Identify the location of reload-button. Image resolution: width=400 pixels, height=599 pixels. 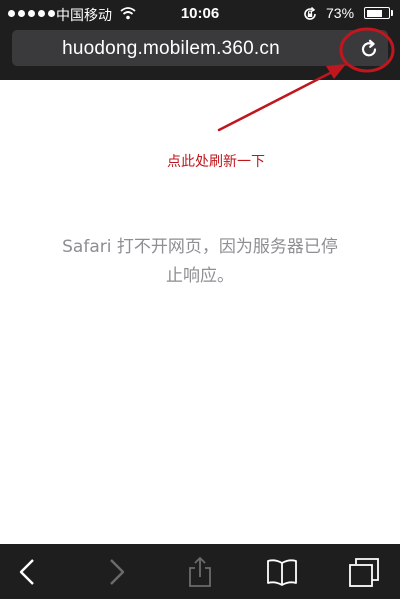
(369, 49).